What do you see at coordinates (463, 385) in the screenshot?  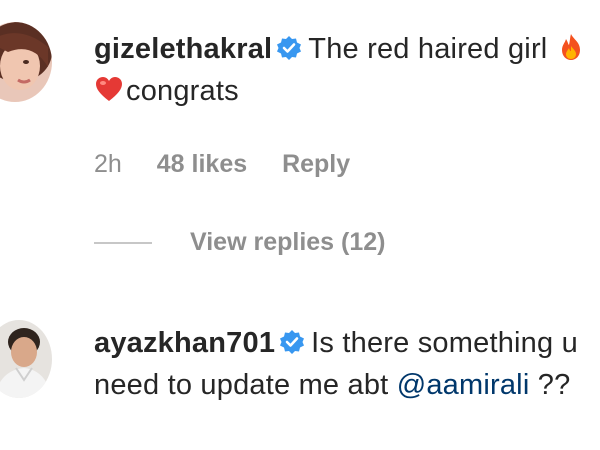 I see `mention-link: @aamirali` at bounding box center [463, 385].